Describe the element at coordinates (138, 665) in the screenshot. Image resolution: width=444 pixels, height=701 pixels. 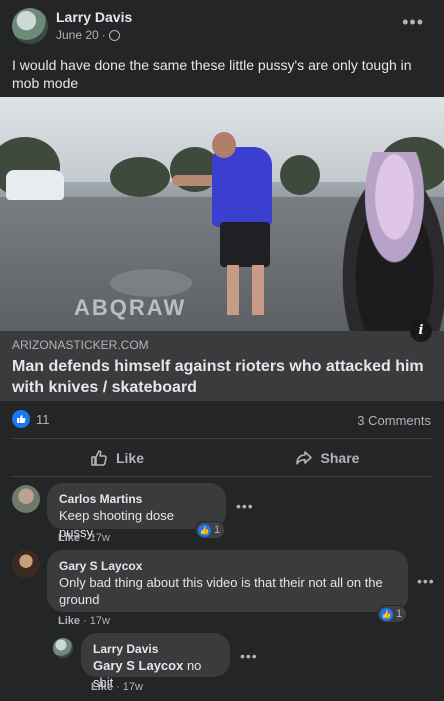
I see `reply-mention: Gary S Laycox` at that location.